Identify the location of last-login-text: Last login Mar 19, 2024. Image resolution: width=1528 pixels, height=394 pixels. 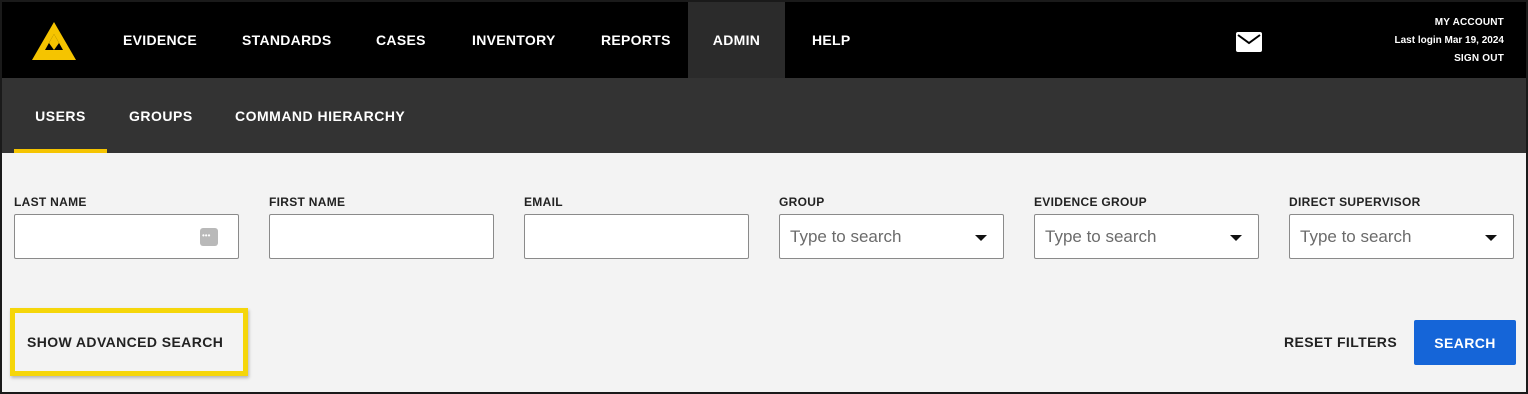
(1449, 40).